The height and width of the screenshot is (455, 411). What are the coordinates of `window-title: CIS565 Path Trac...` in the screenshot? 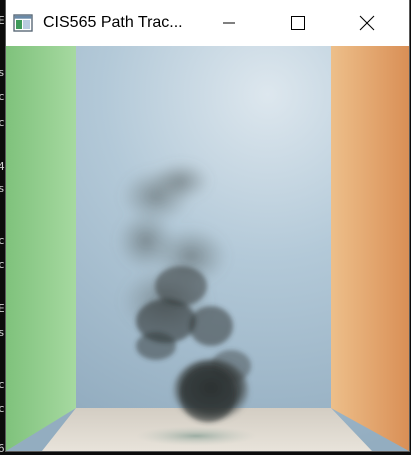 It's located at (113, 22).